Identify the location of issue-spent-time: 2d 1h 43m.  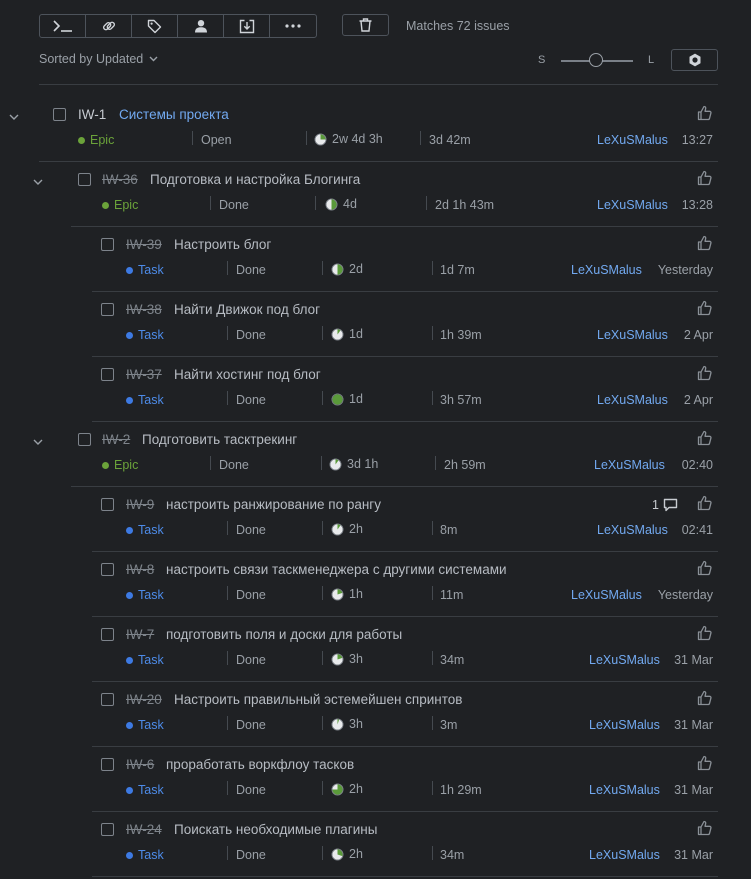
(464, 205).